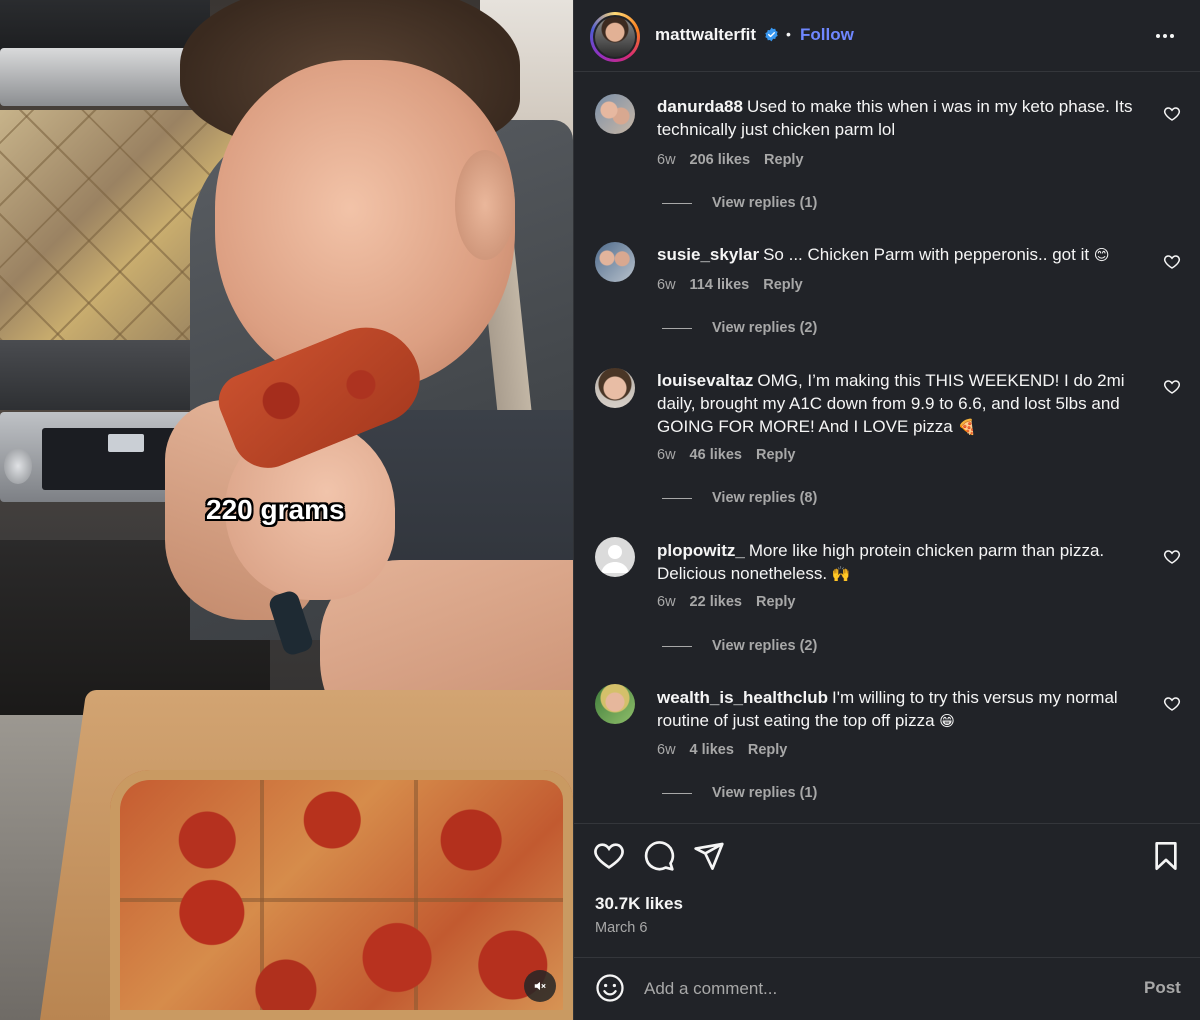 The image size is (1200, 1020). I want to click on comment-likes: 22 likes, so click(716, 602).